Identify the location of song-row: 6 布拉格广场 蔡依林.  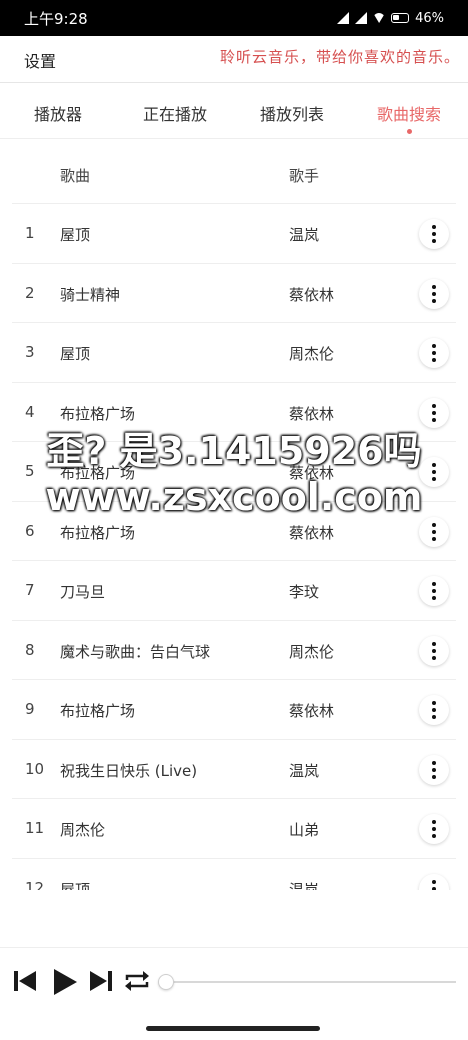
(234, 531).